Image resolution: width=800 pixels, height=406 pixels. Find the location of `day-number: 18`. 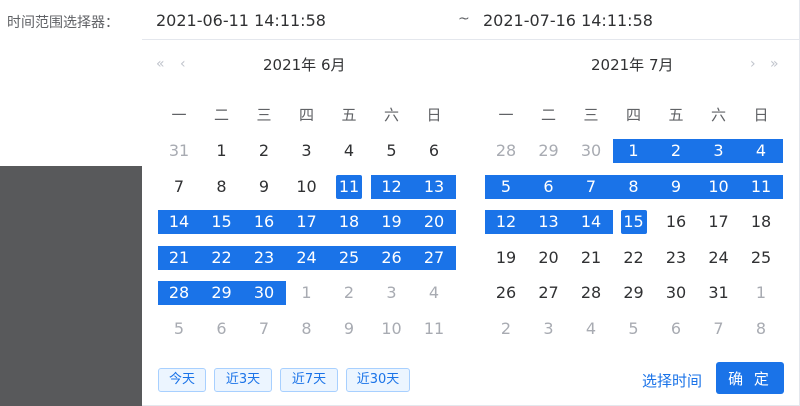

day-number: 18 is located at coordinates (761, 222).